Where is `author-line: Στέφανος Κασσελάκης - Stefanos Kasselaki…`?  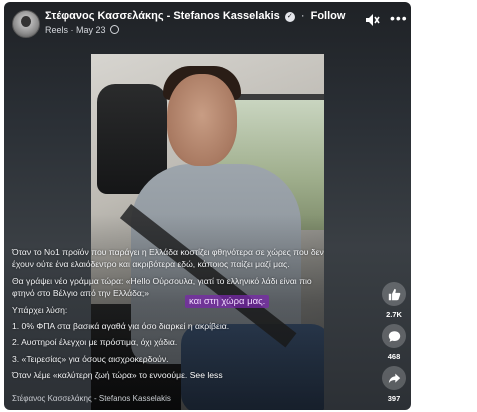
author-line: Στέφανος Κασσελάκης - Stefanos Kasselaki… is located at coordinates (195, 16).